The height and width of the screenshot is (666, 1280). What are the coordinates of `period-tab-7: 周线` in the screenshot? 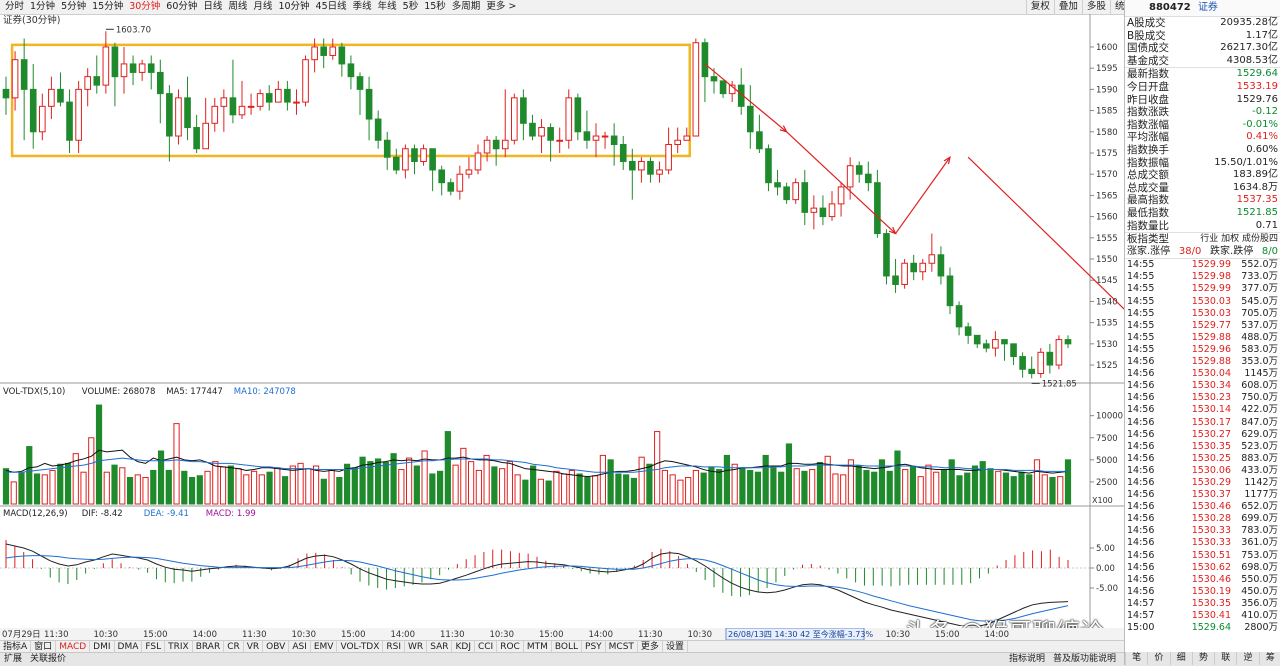 It's located at (237, 7).